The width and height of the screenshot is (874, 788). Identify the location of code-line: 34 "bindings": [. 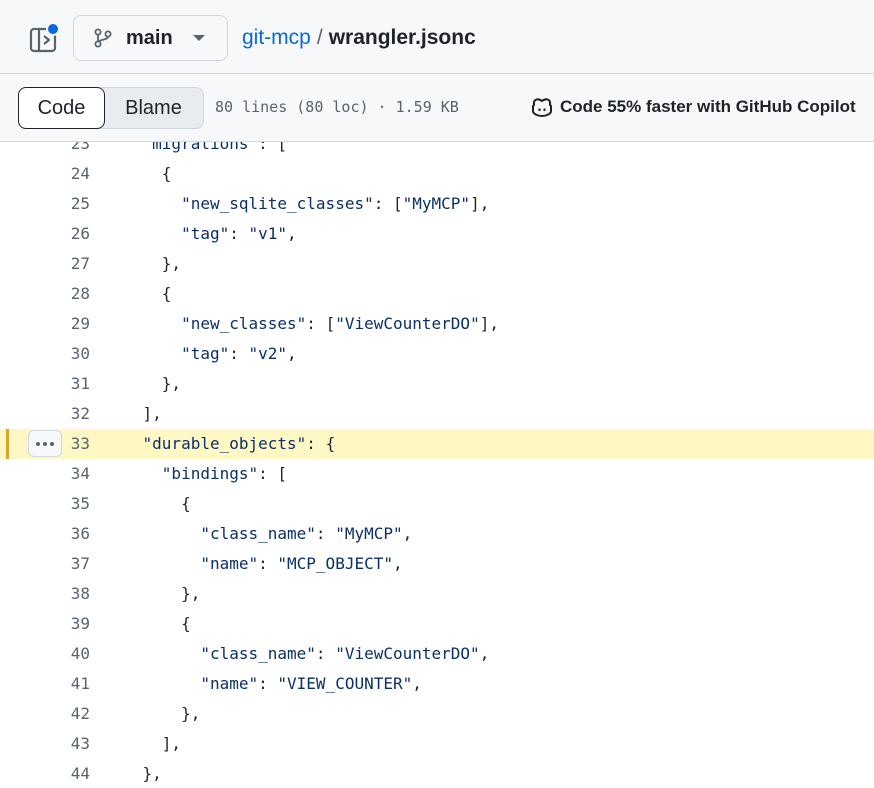
(437, 474).